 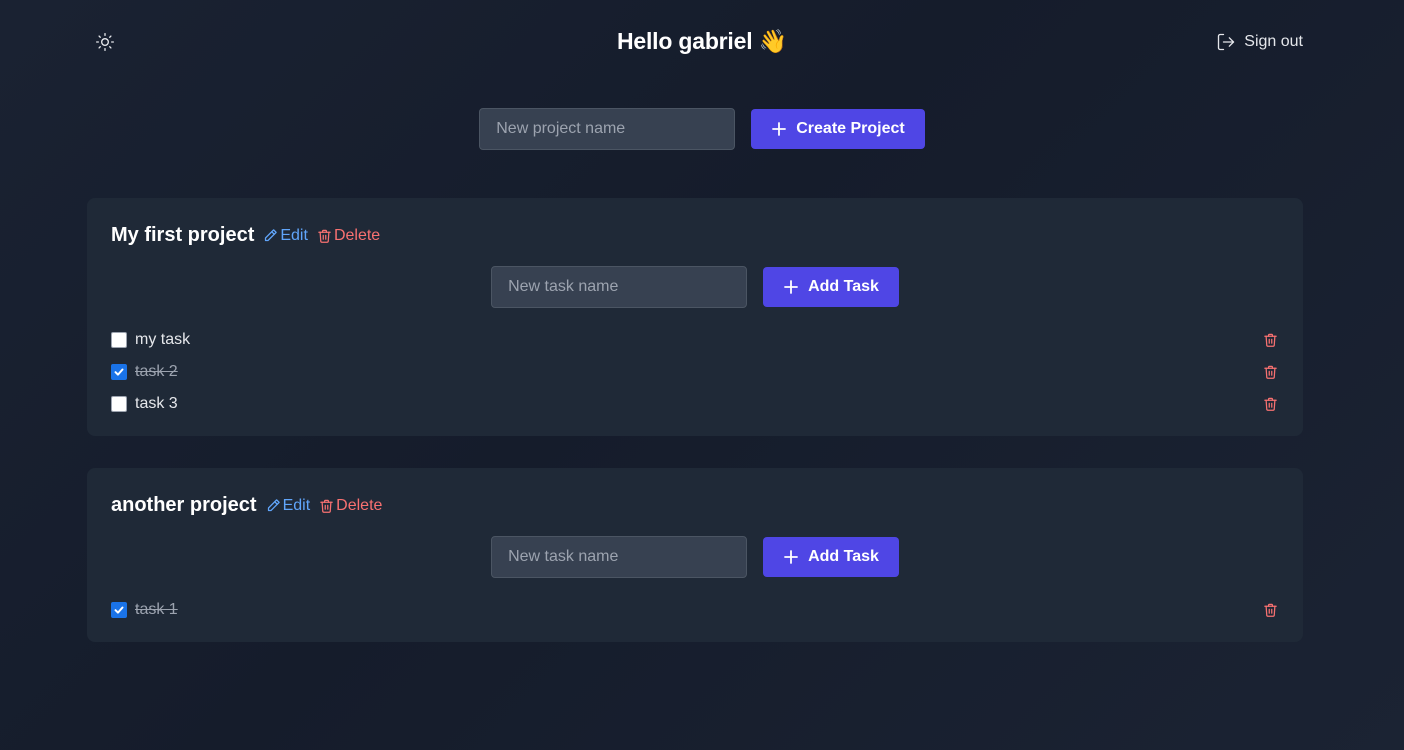 I want to click on task-list: my task task 2 task 3, so click(x=695, y=372).